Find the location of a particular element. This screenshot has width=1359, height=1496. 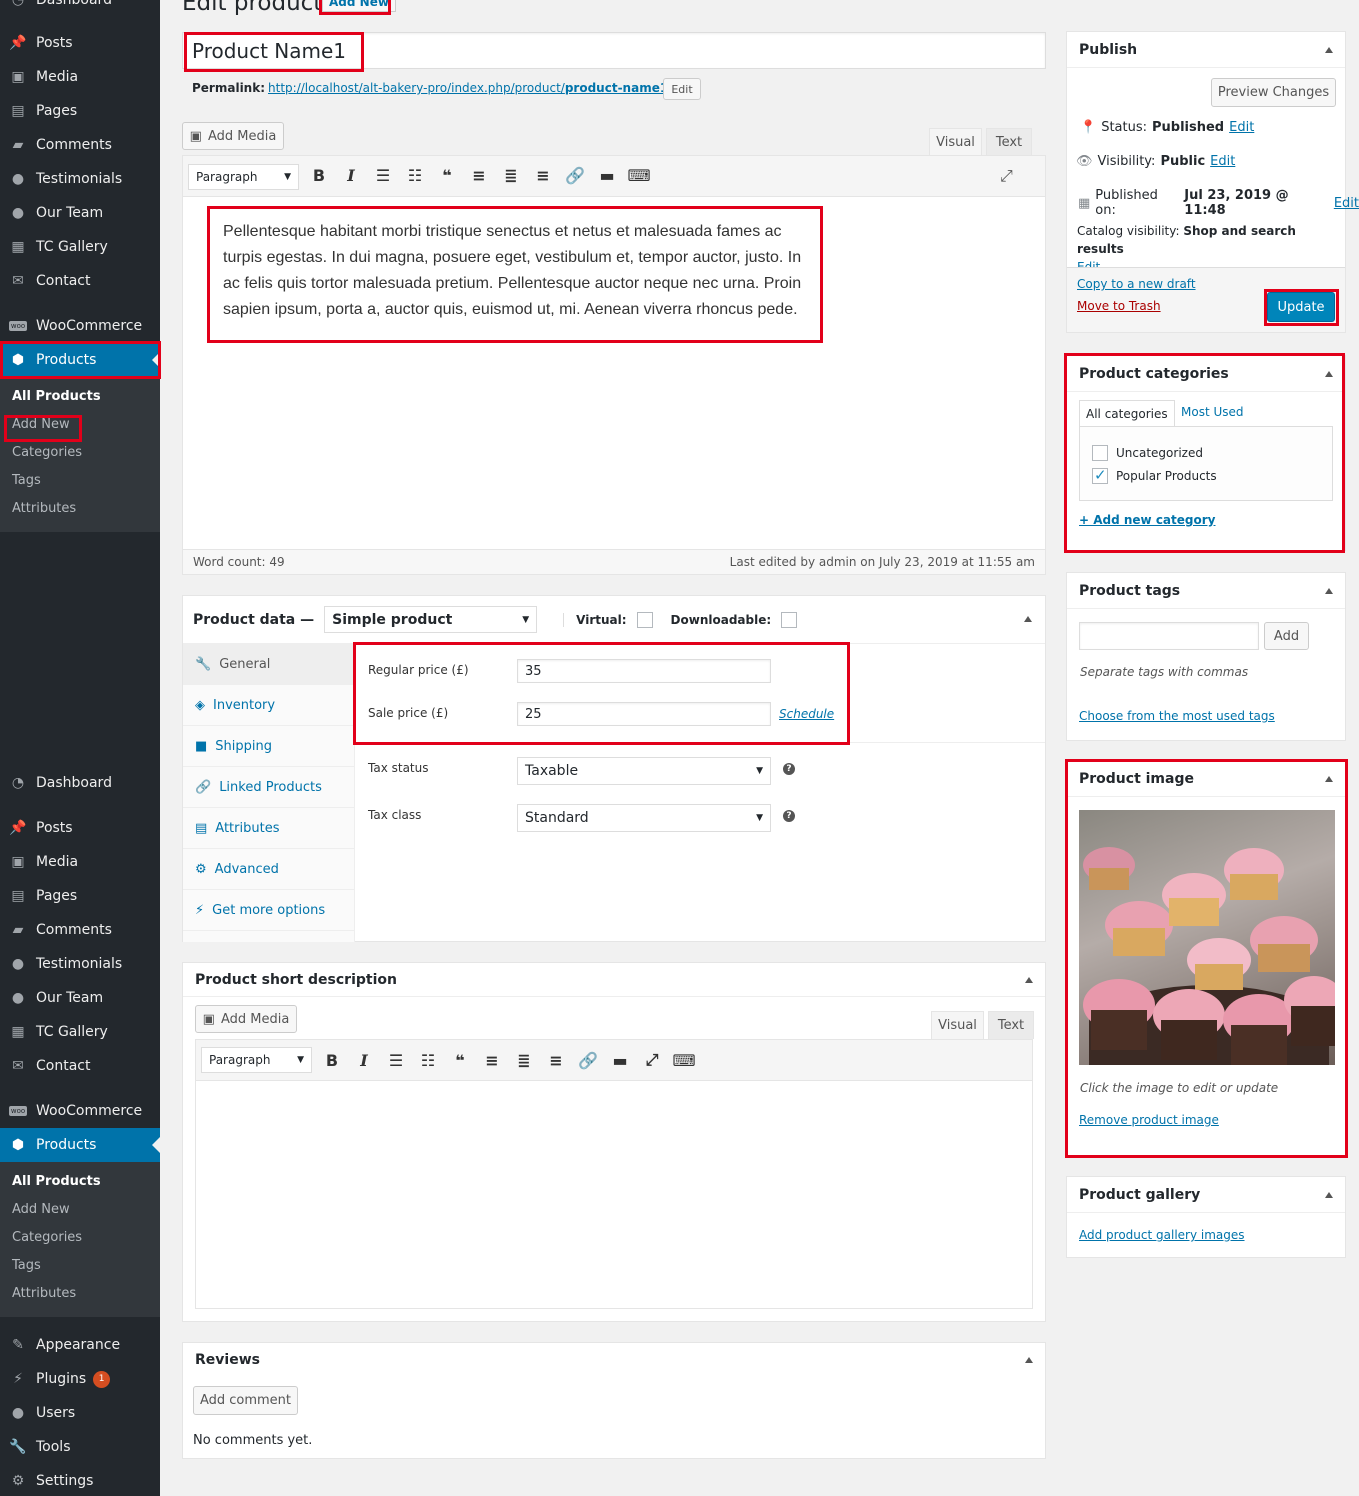

quote-icon: ❝ is located at coordinates (460, 1060).